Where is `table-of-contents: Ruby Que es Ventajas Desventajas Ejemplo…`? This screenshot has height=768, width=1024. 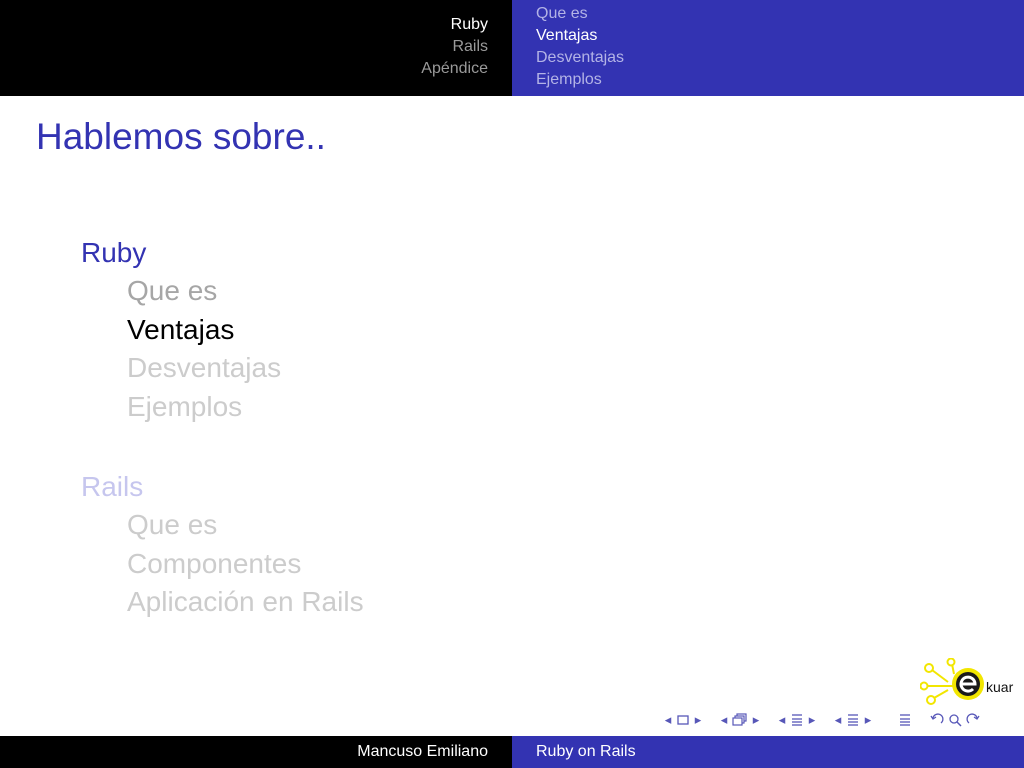 table-of-contents: Ruby Que es Ventajas Desventajas Ejemplo… is located at coordinates (222, 428).